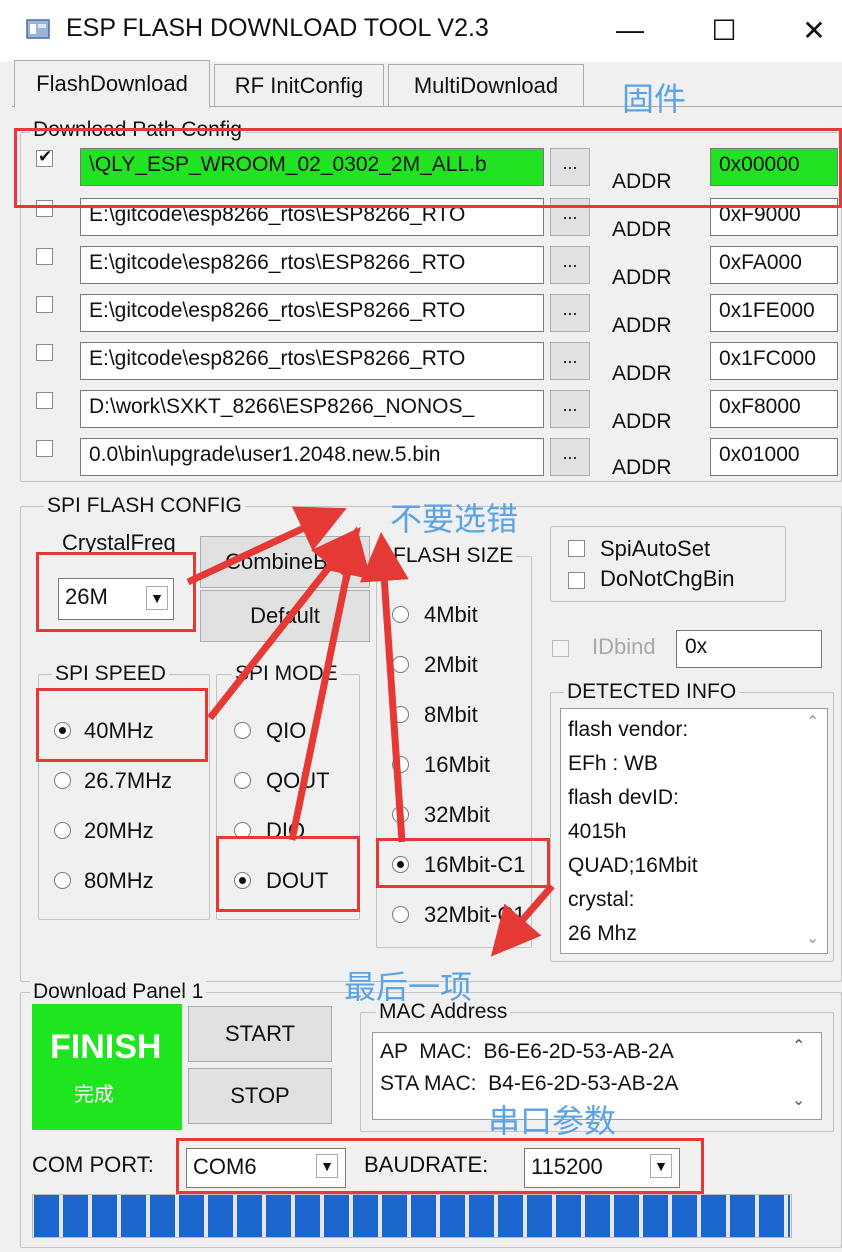 The width and height of the screenshot is (842, 1252). Describe the element at coordinates (408, 987) in the screenshot. I see `note-last-item: 最后一项` at that location.